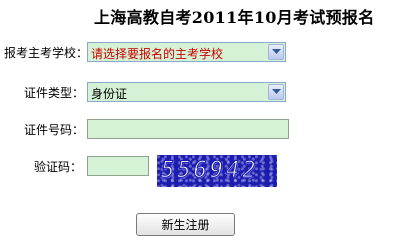  Describe the element at coordinates (186, 92) in the screenshot. I see `id-type-select: 身份证` at that location.